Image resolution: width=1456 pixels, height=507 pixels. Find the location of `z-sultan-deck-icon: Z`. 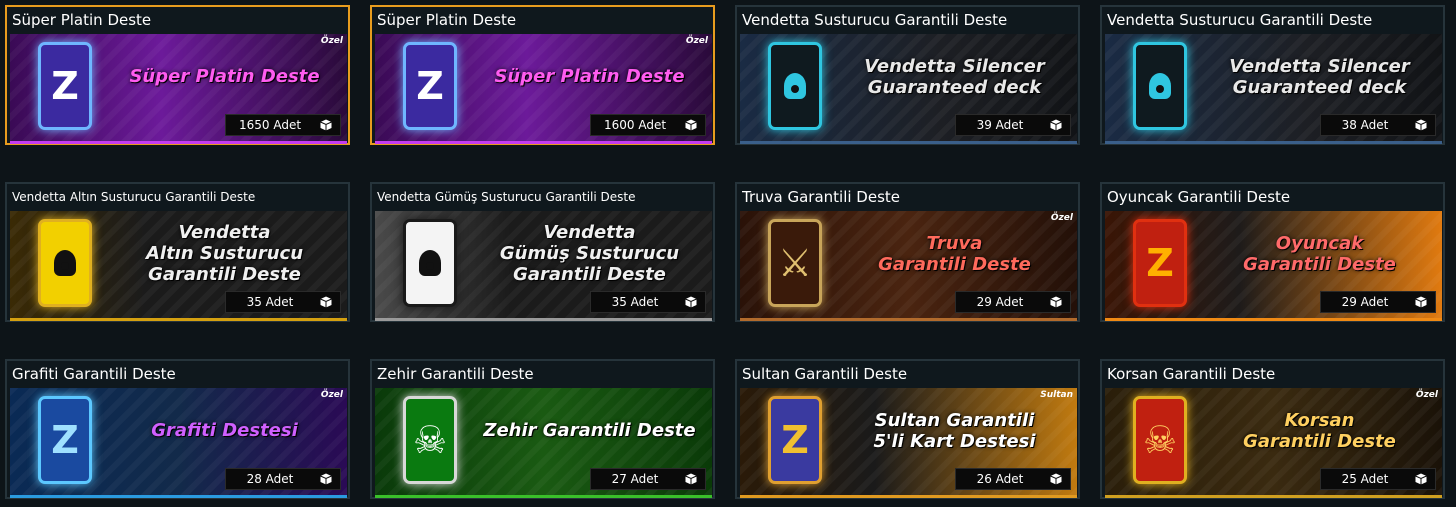

z-sultan-deck-icon: Z is located at coordinates (795, 440).